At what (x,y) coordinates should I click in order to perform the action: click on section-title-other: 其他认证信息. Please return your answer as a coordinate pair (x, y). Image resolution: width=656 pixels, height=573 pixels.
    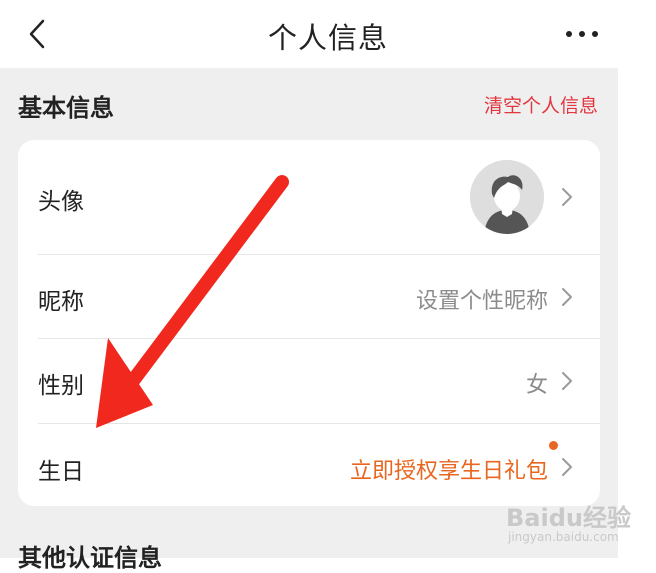
    Looking at the image, I should click on (90, 558).